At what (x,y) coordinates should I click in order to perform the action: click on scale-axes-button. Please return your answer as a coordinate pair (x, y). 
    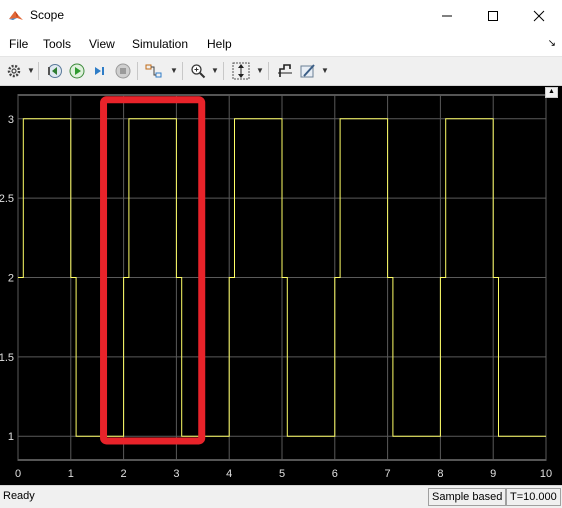
    Looking at the image, I should click on (241, 71).